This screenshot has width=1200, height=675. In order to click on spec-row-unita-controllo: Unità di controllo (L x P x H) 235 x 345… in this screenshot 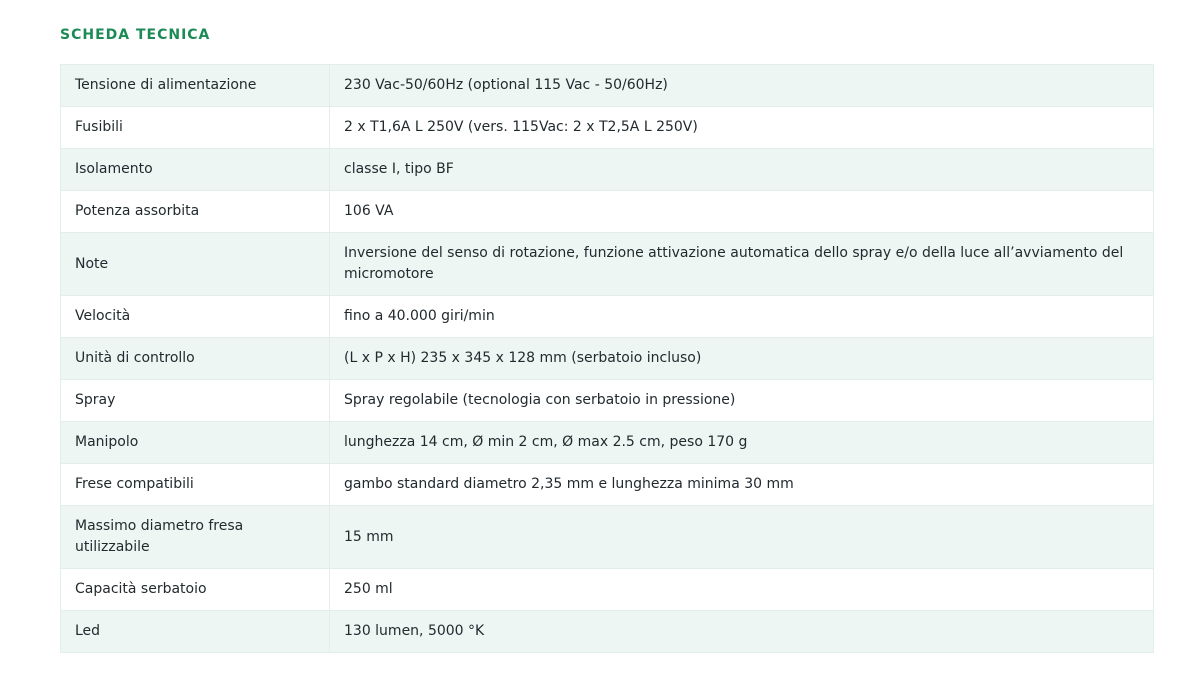, I will do `click(607, 358)`.